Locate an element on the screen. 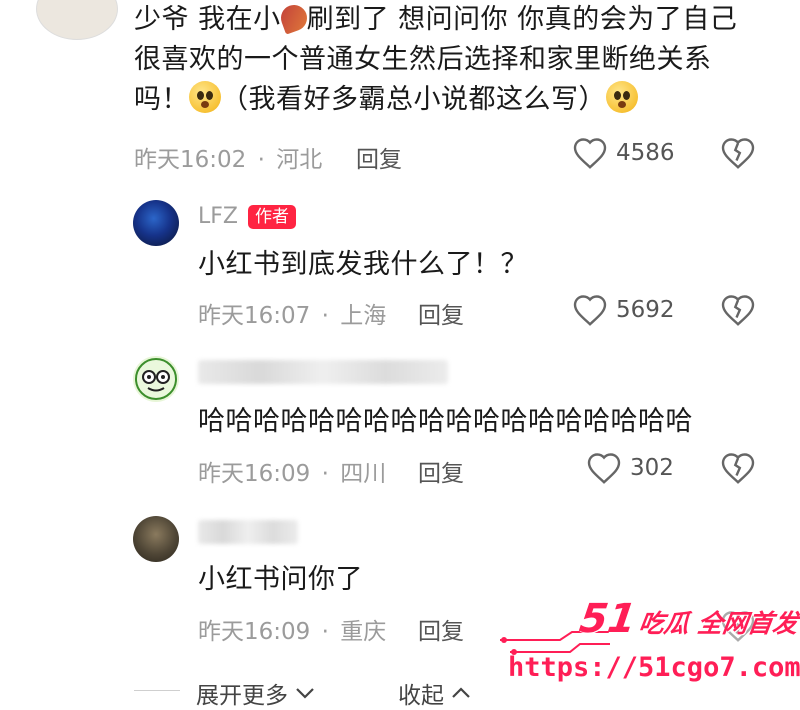 The width and height of the screenshot is (800, 710). like-button: 5692 is located at coordinates (623, 310).